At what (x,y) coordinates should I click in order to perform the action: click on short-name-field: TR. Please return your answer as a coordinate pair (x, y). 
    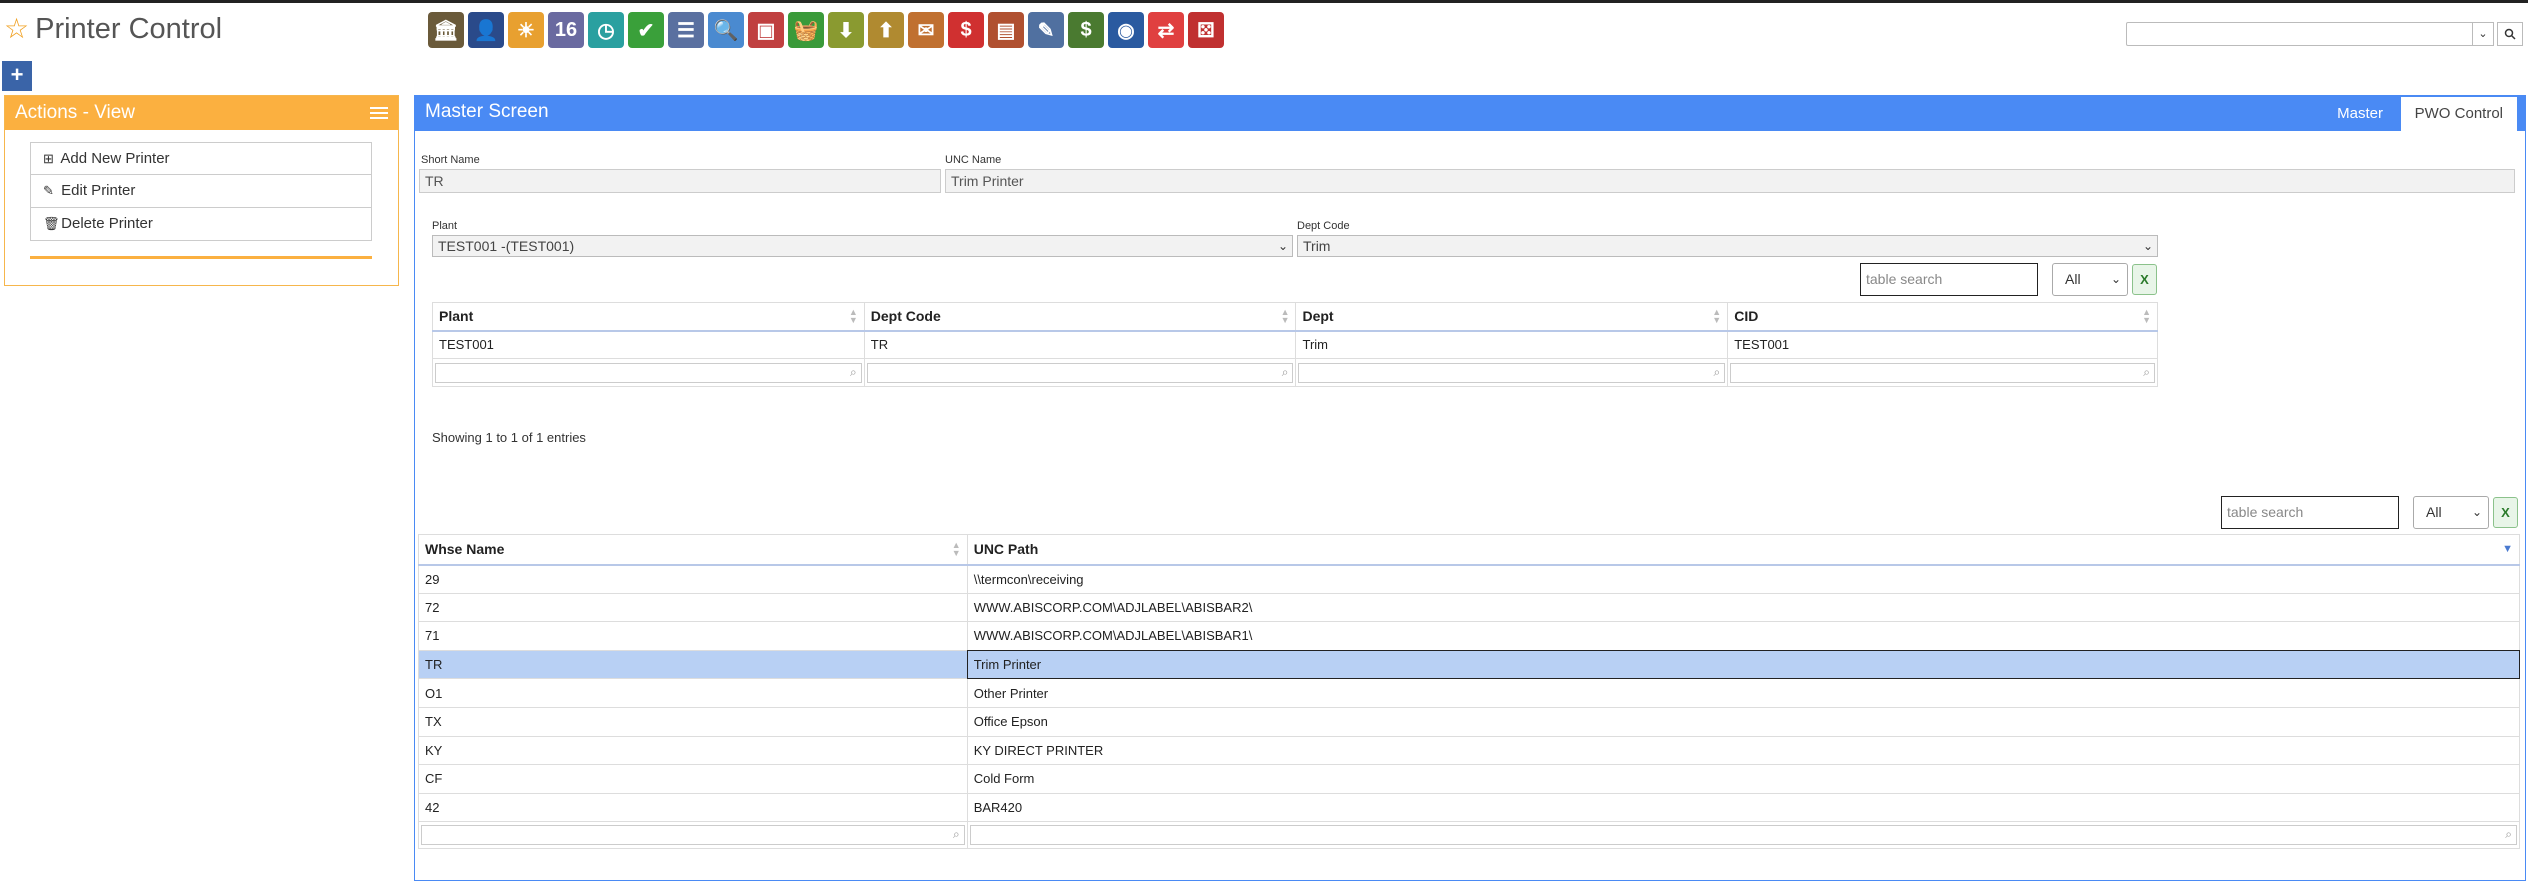
    Looking at the image, I should click on (680, 181).